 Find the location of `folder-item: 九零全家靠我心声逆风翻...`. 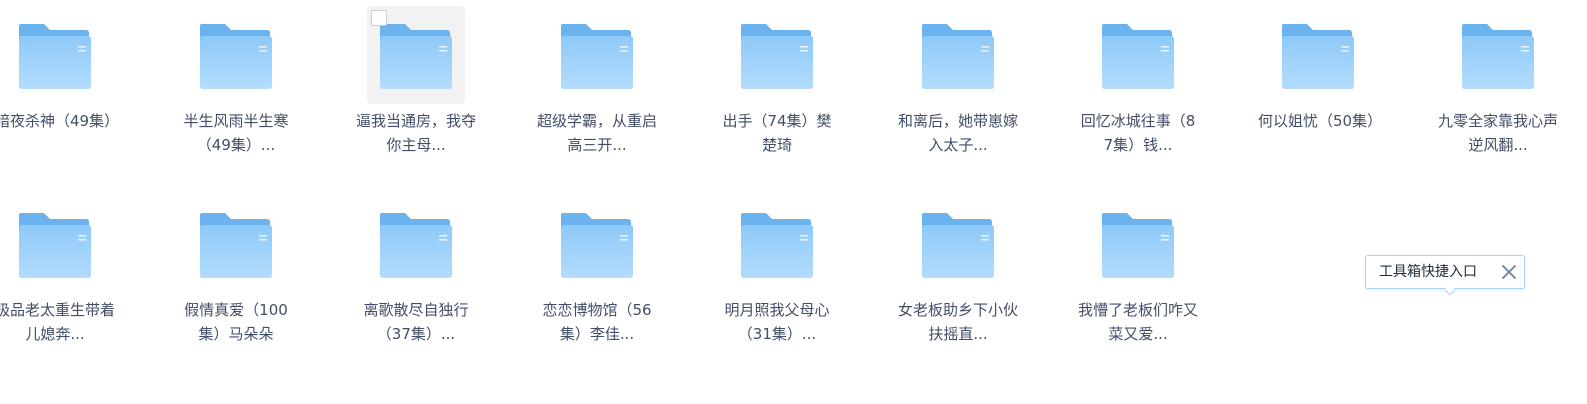

folder-item: 九零全家靠我心声逆风翻... is located at coordinates (1498, 90).